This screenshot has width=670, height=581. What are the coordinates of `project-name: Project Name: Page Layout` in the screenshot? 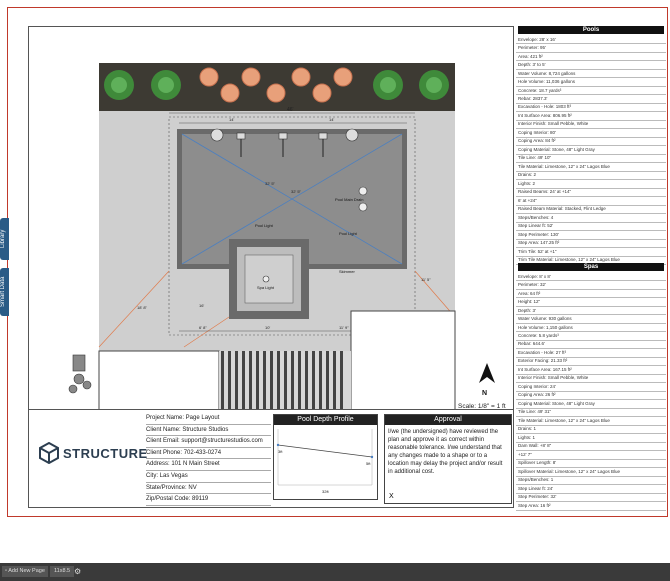 It's located at (208, 419).